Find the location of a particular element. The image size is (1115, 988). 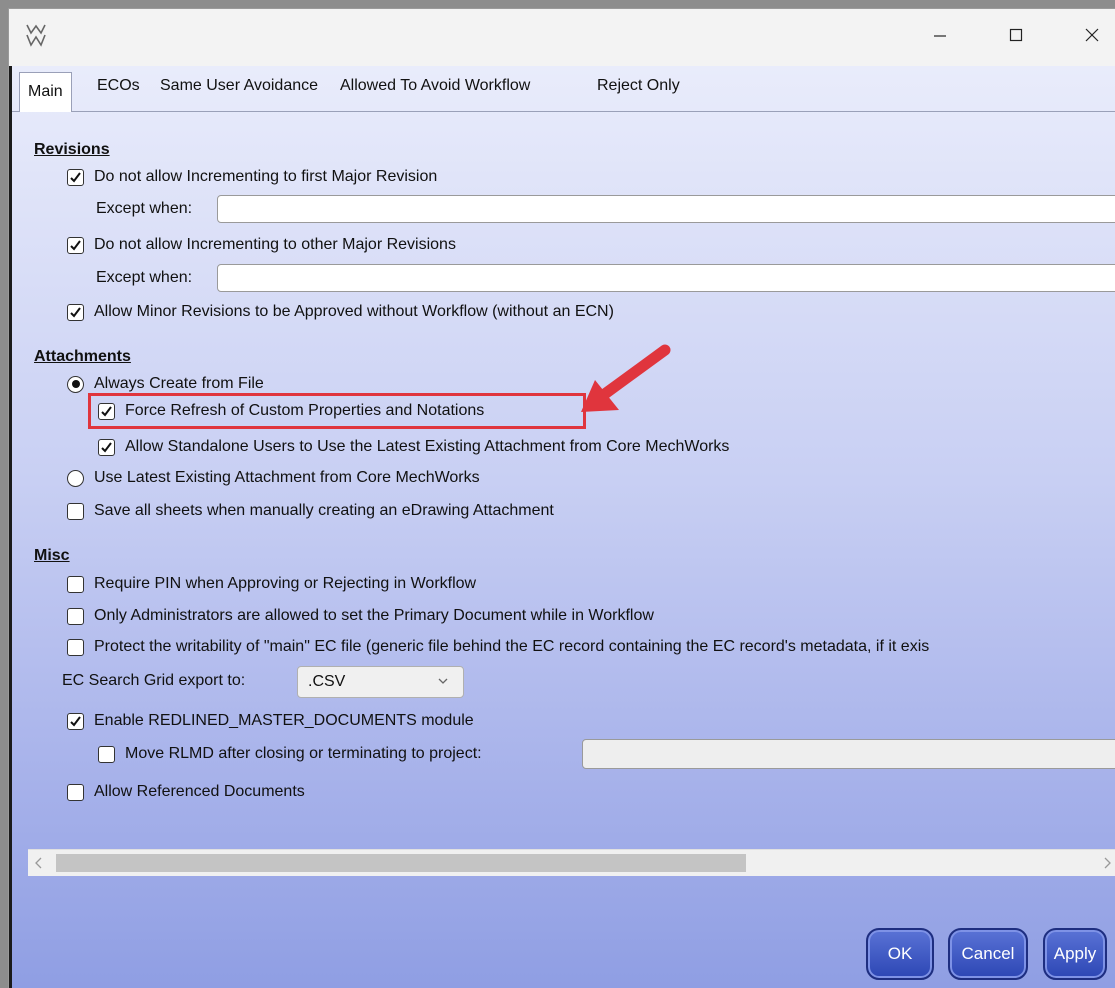

revisions-heading: Revisions is located at coordinates (72, 149).